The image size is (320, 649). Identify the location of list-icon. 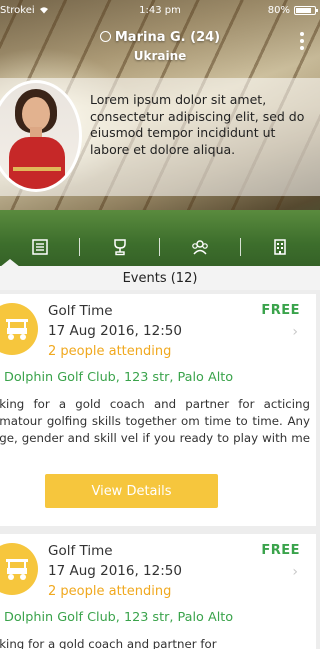
(39, 247).